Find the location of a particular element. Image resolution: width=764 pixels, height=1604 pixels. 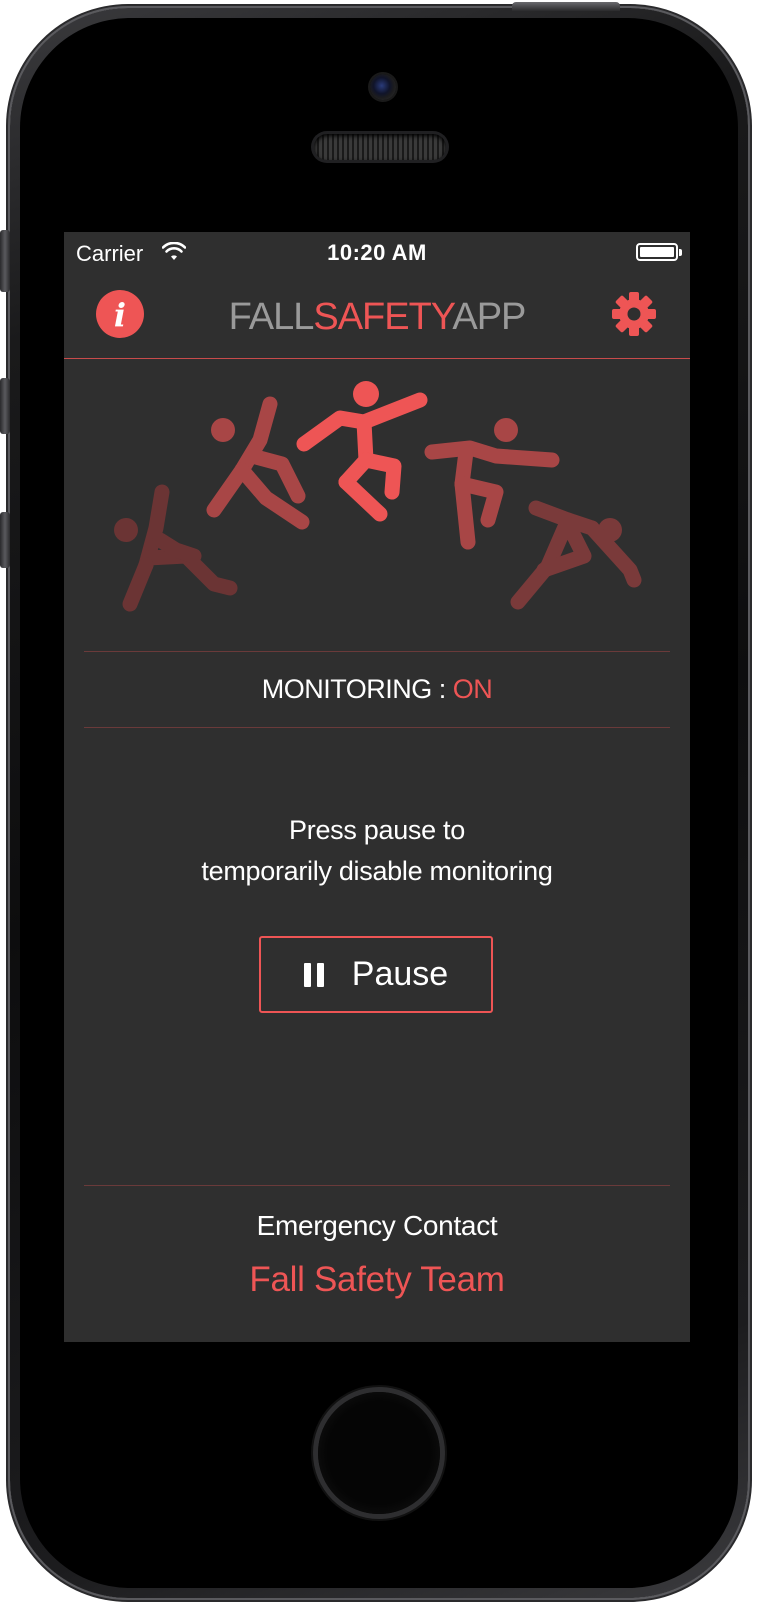

emergency-contact-name: Fall Safety Team is located at coordinates (377, 1280).